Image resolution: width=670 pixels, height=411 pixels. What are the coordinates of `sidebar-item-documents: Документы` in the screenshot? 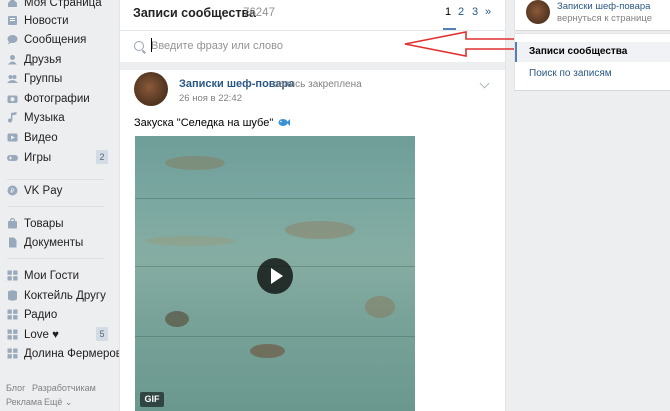 It's located at (56, 242).